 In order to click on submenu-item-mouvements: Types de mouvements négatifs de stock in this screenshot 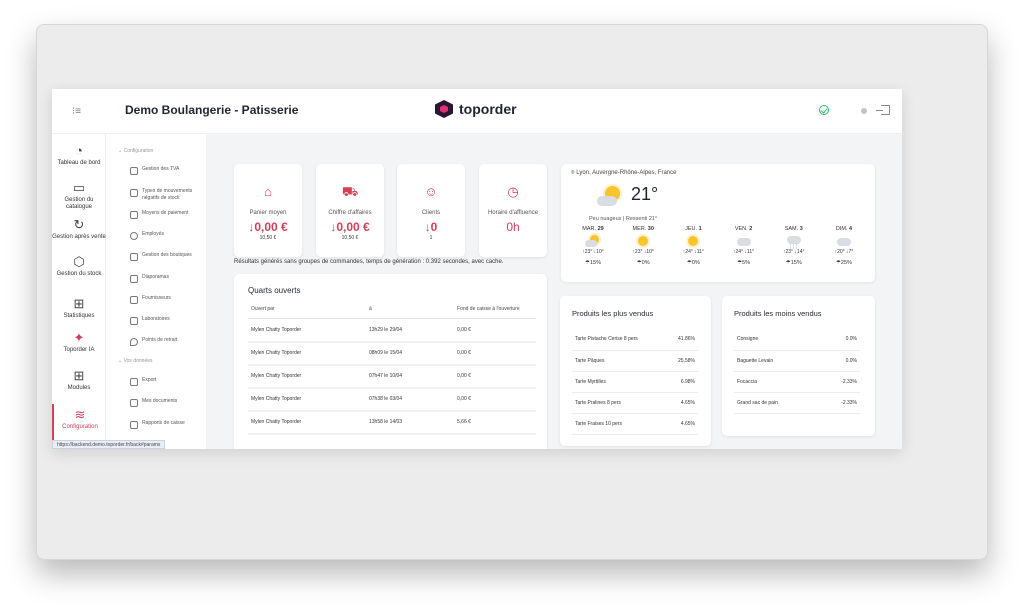, I will do `click(168, 195)`.